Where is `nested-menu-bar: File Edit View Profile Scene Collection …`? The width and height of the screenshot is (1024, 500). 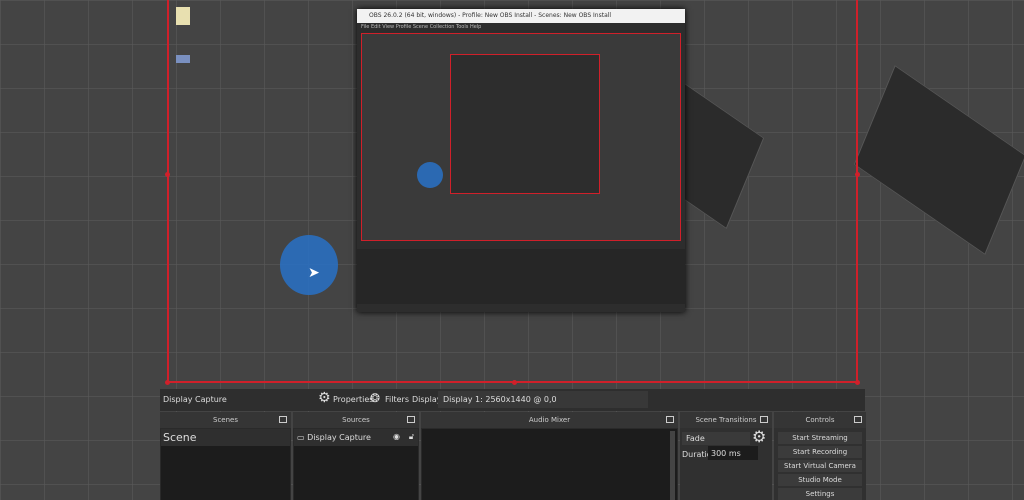 nested-menu-bar: File Edit View Profile Scene Collection … is located at coordinates (421, 27).